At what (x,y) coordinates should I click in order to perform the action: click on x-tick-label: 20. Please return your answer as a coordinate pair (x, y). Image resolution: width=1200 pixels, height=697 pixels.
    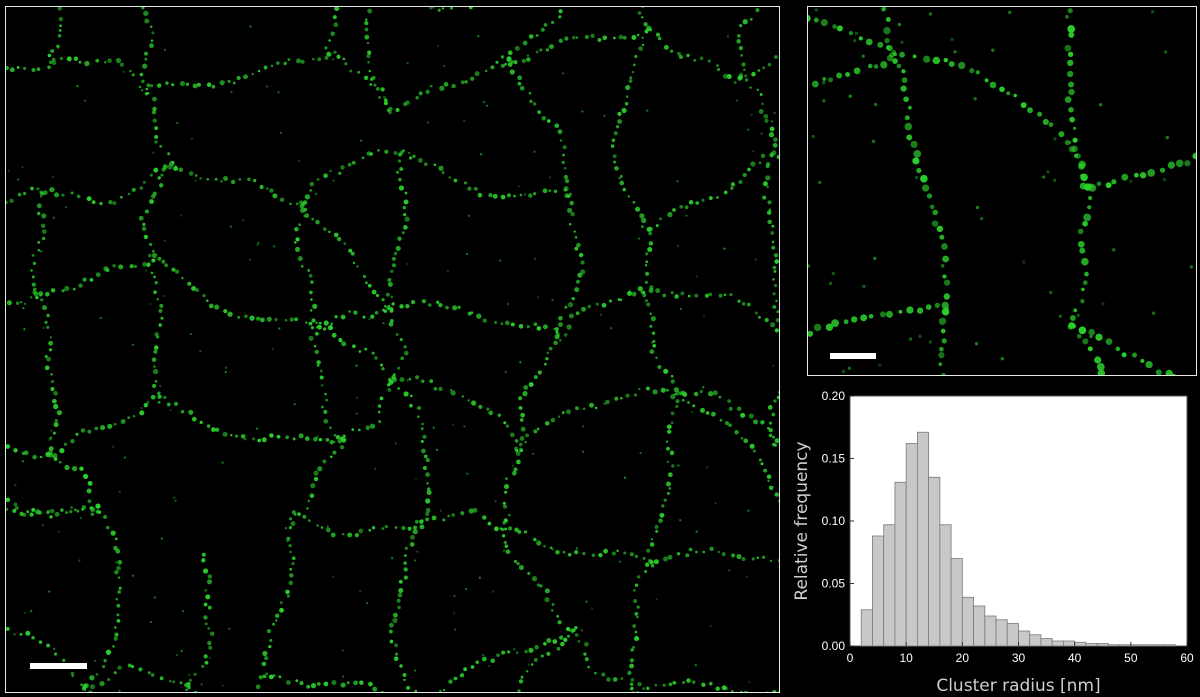
    Looking at the image, I should click on (963, 658).